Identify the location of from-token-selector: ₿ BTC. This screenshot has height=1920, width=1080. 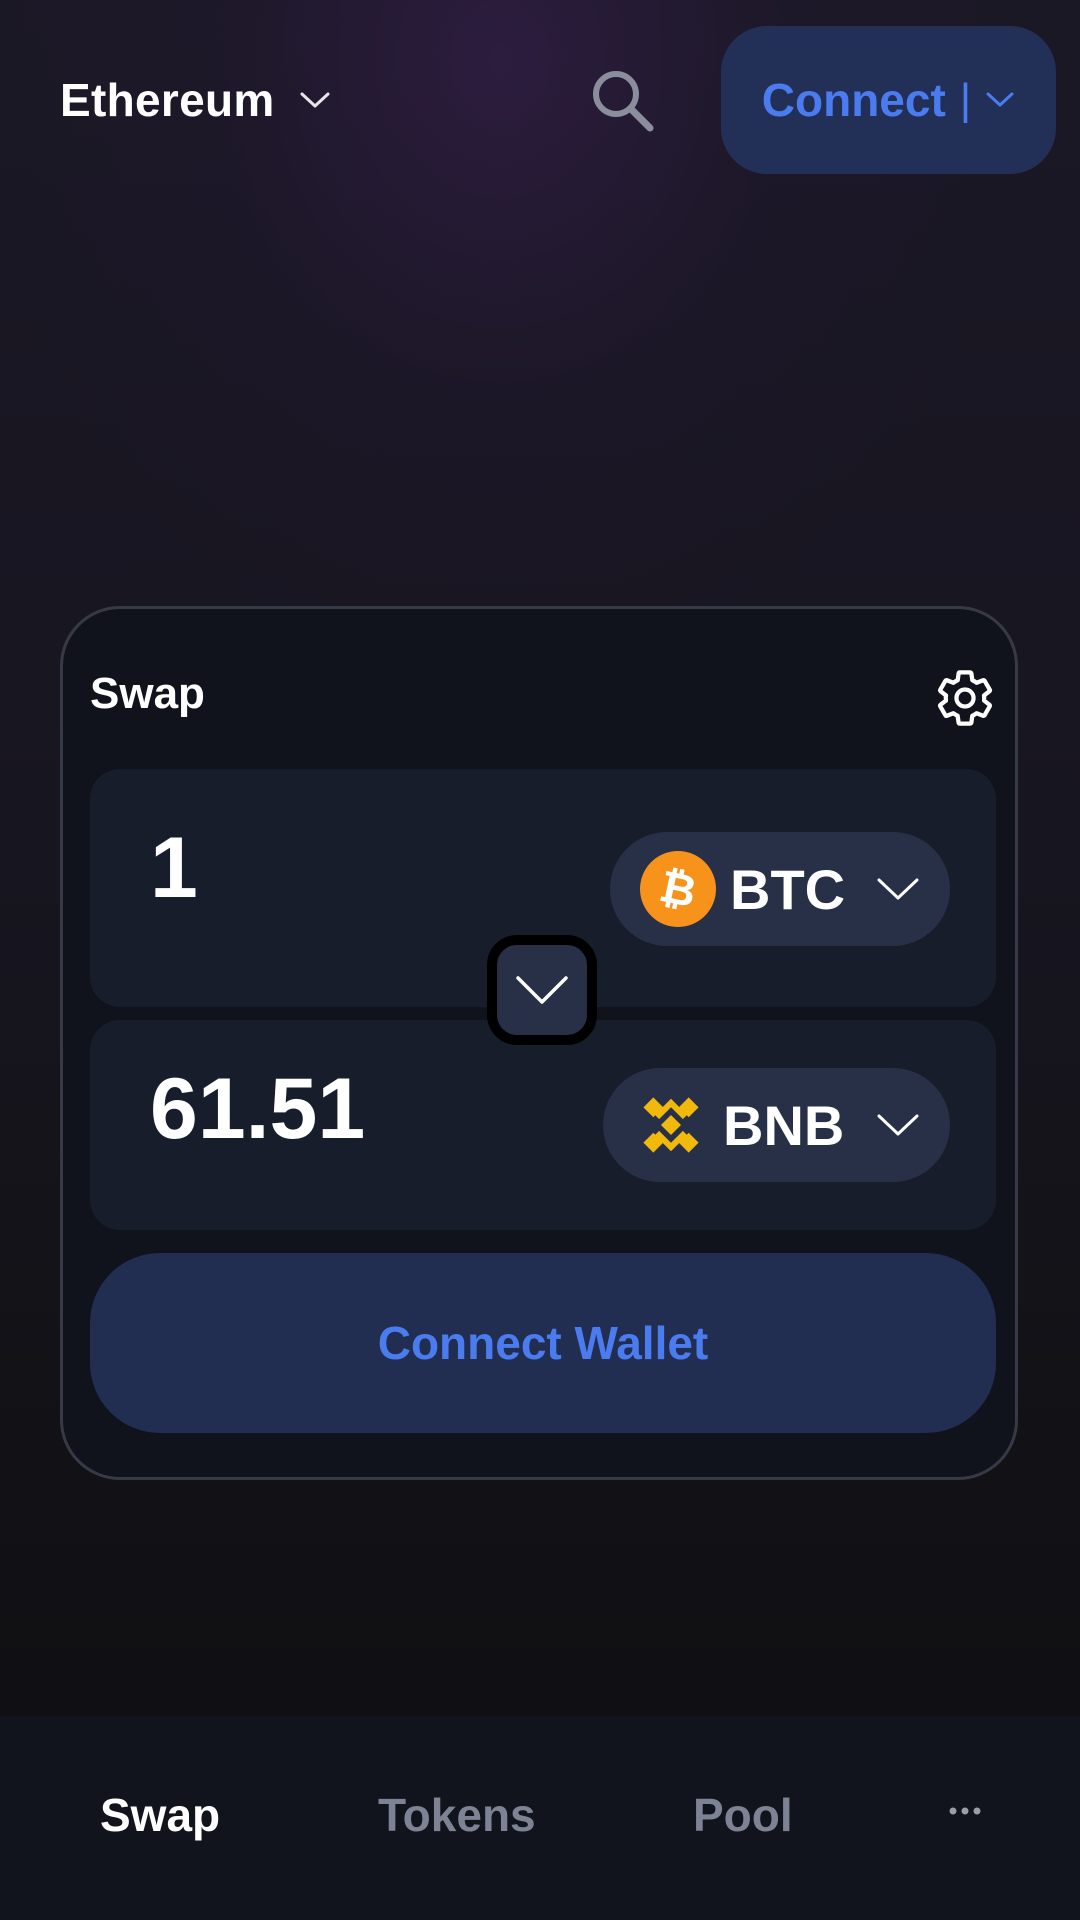
(780, 889).